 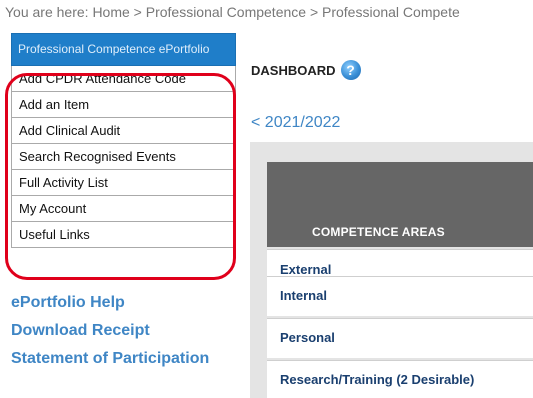 What do you see at coordinates (400, 338) in the screenshot?
I see `table-row: Personal` at bounding box center [400, 338].